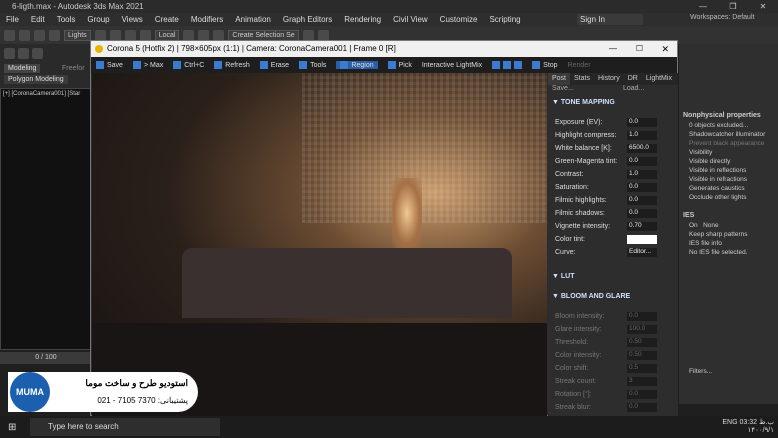 This screenshot has height=438, width=778. I want to click on unlink-icon, so click(54, 35).